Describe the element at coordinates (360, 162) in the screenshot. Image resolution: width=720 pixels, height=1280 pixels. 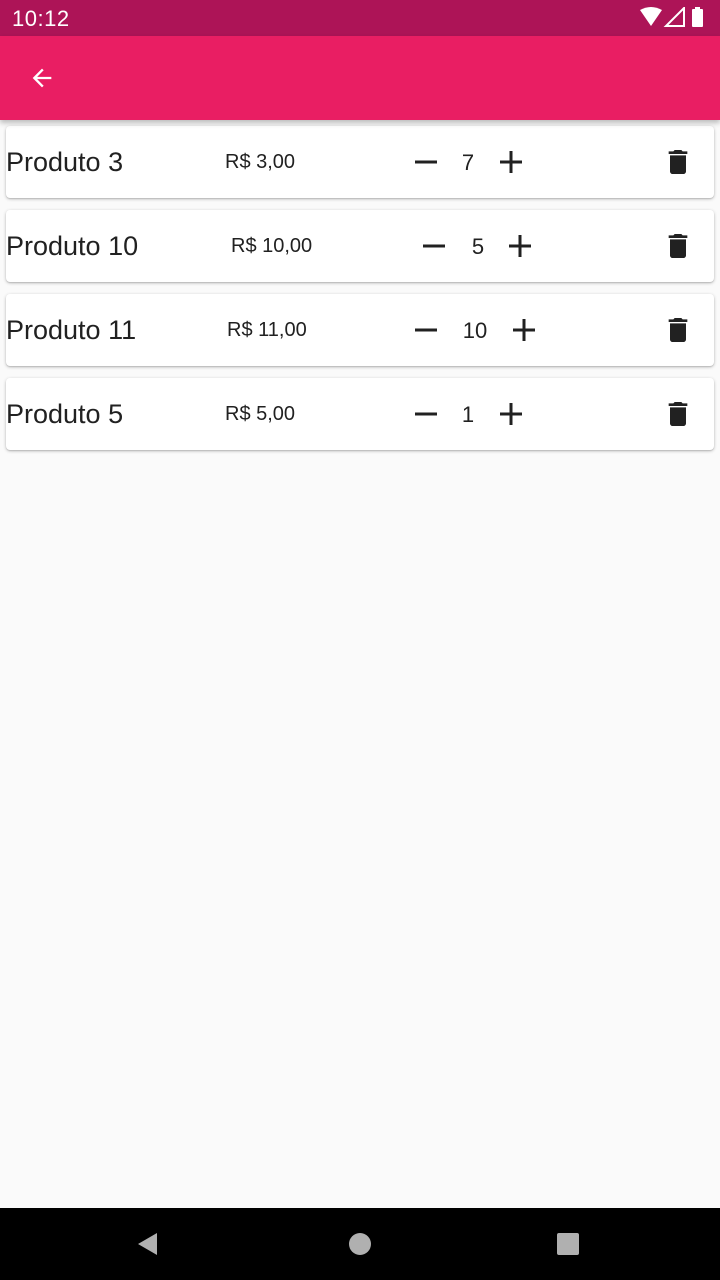
I see `cart-item: Produto 3 R$ 3,00 7` at that location.